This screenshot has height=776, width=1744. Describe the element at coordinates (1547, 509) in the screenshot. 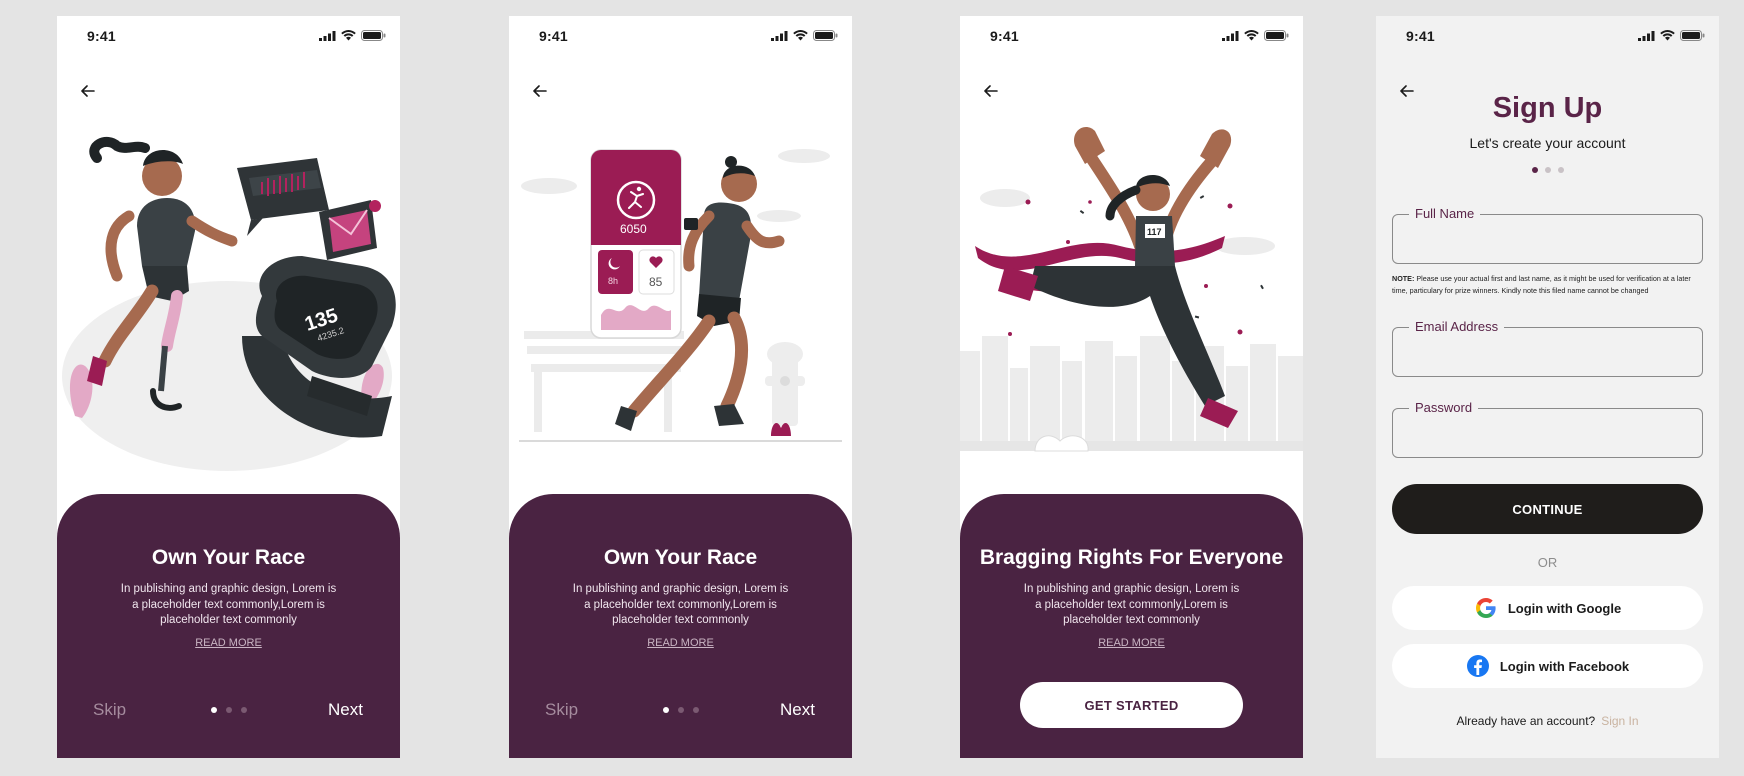

I see `continue-button: CONTINUE` at that location.